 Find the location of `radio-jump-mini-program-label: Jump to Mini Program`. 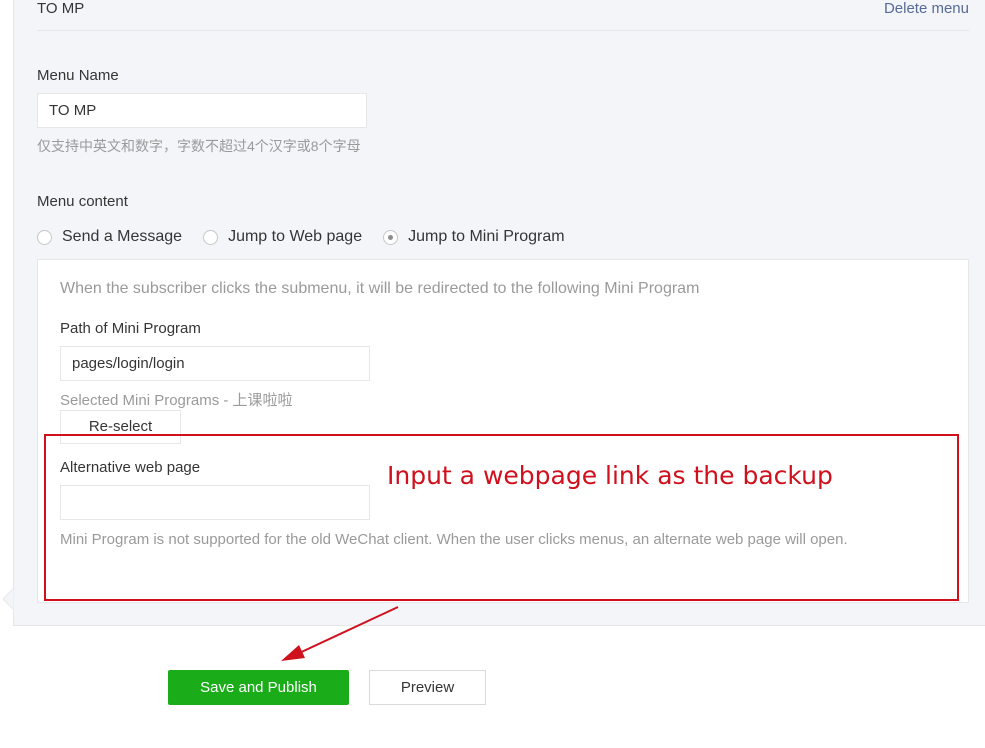

radio-jump-mini-program-label: Jump to Mini Program is located at coordinates (486, 236).